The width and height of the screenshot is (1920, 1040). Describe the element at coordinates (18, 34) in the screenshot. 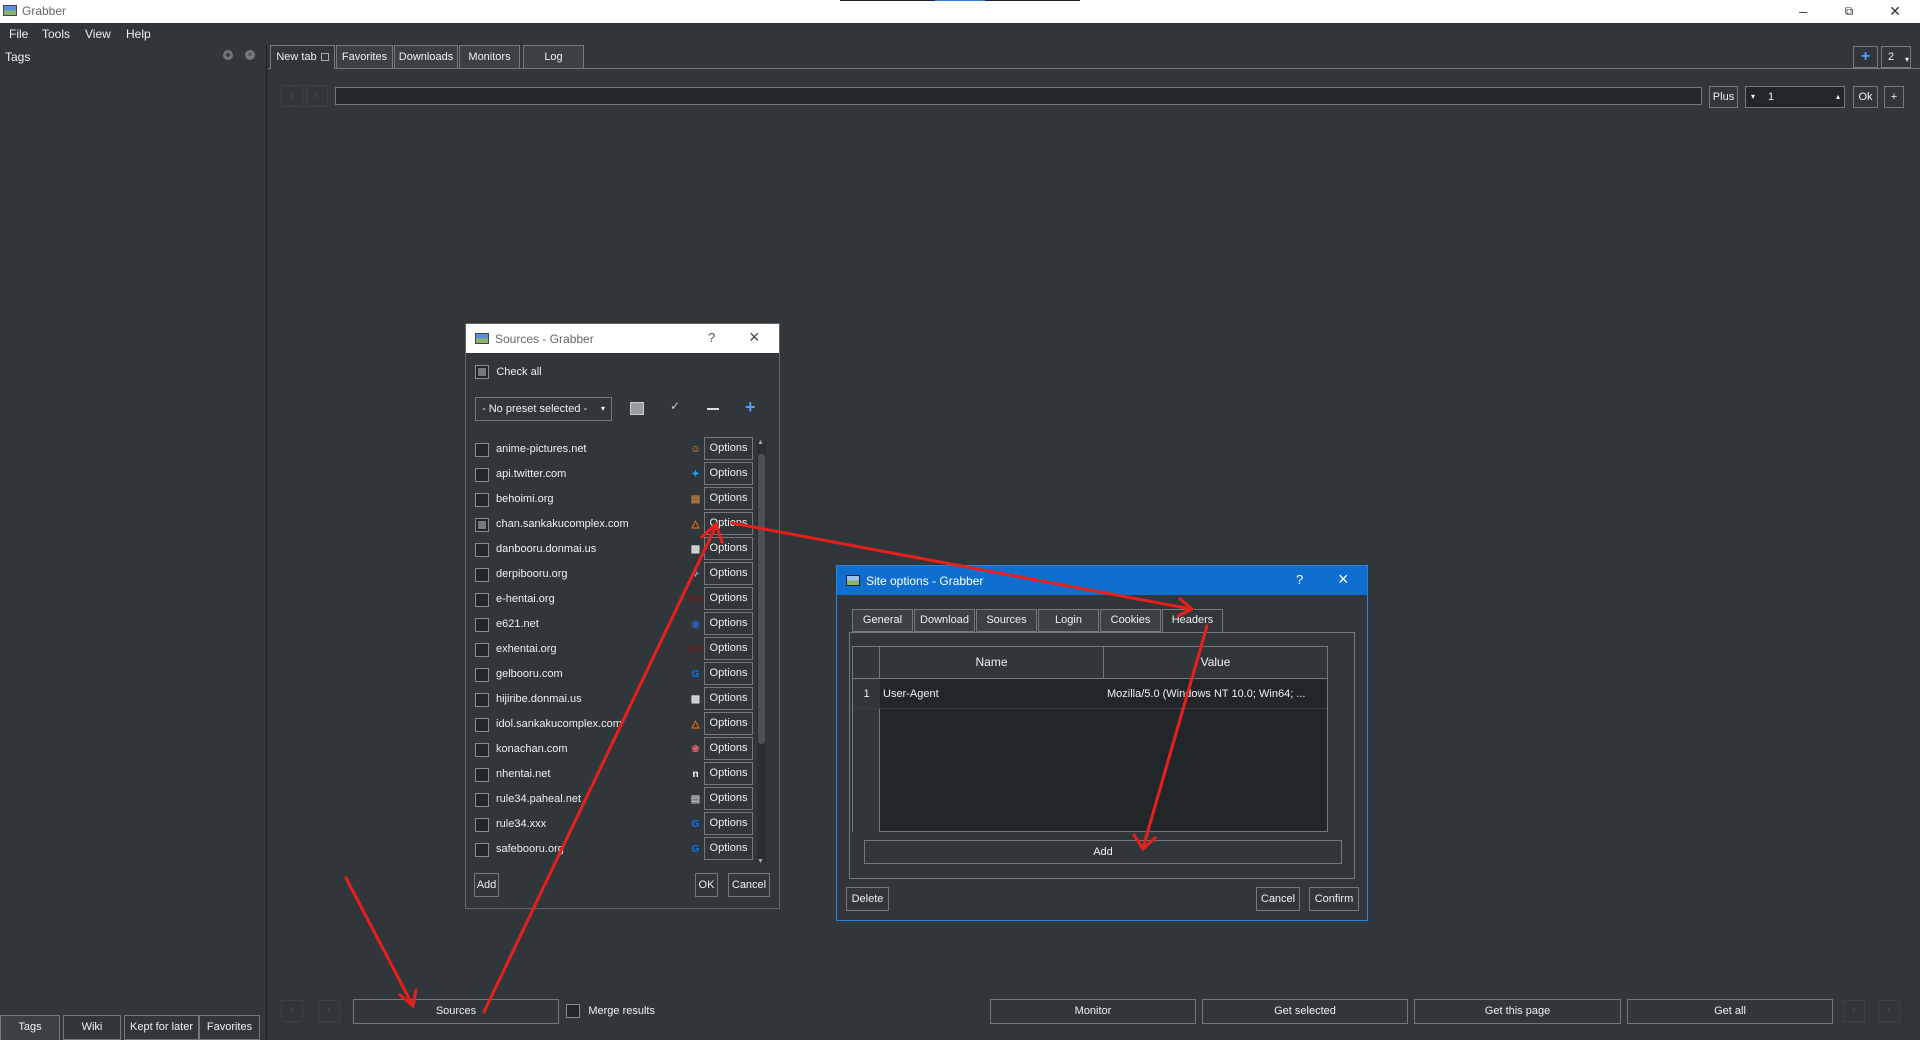

I see `menu-file: File` at that location.